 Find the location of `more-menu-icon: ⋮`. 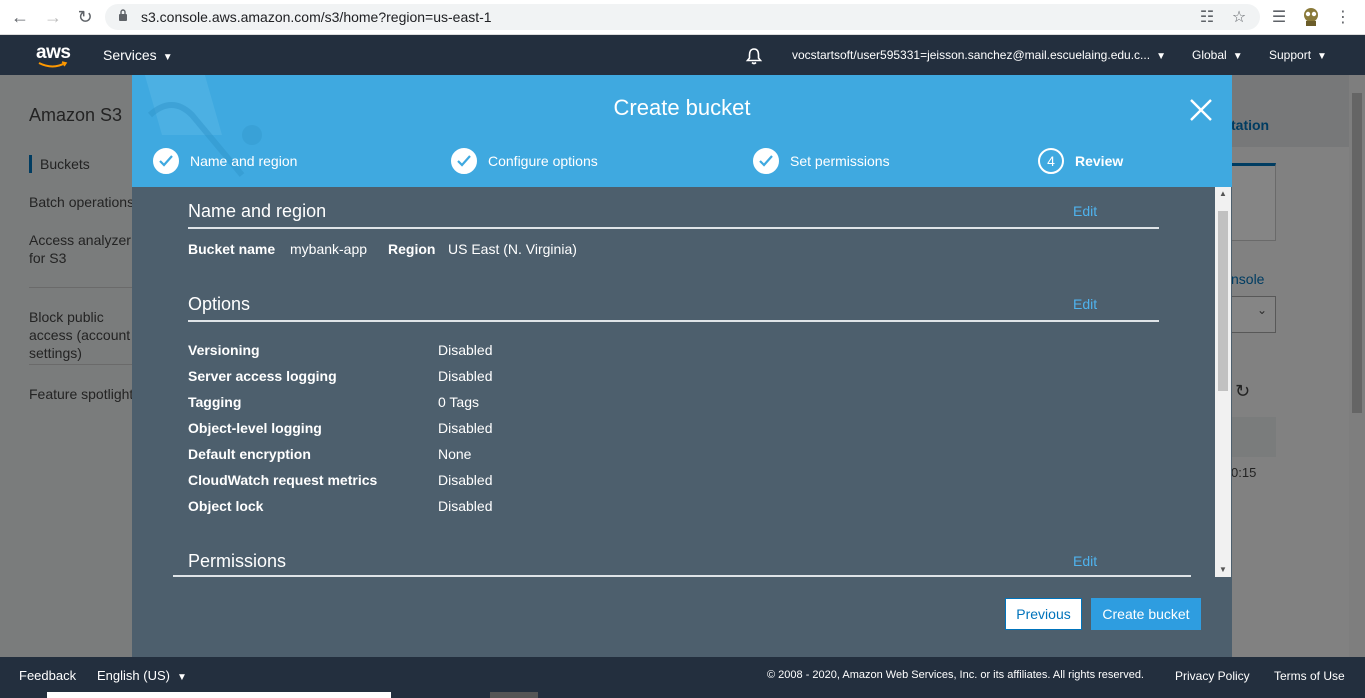

more-menu-icon: ⋮ is located at coordinates (1343, 17).